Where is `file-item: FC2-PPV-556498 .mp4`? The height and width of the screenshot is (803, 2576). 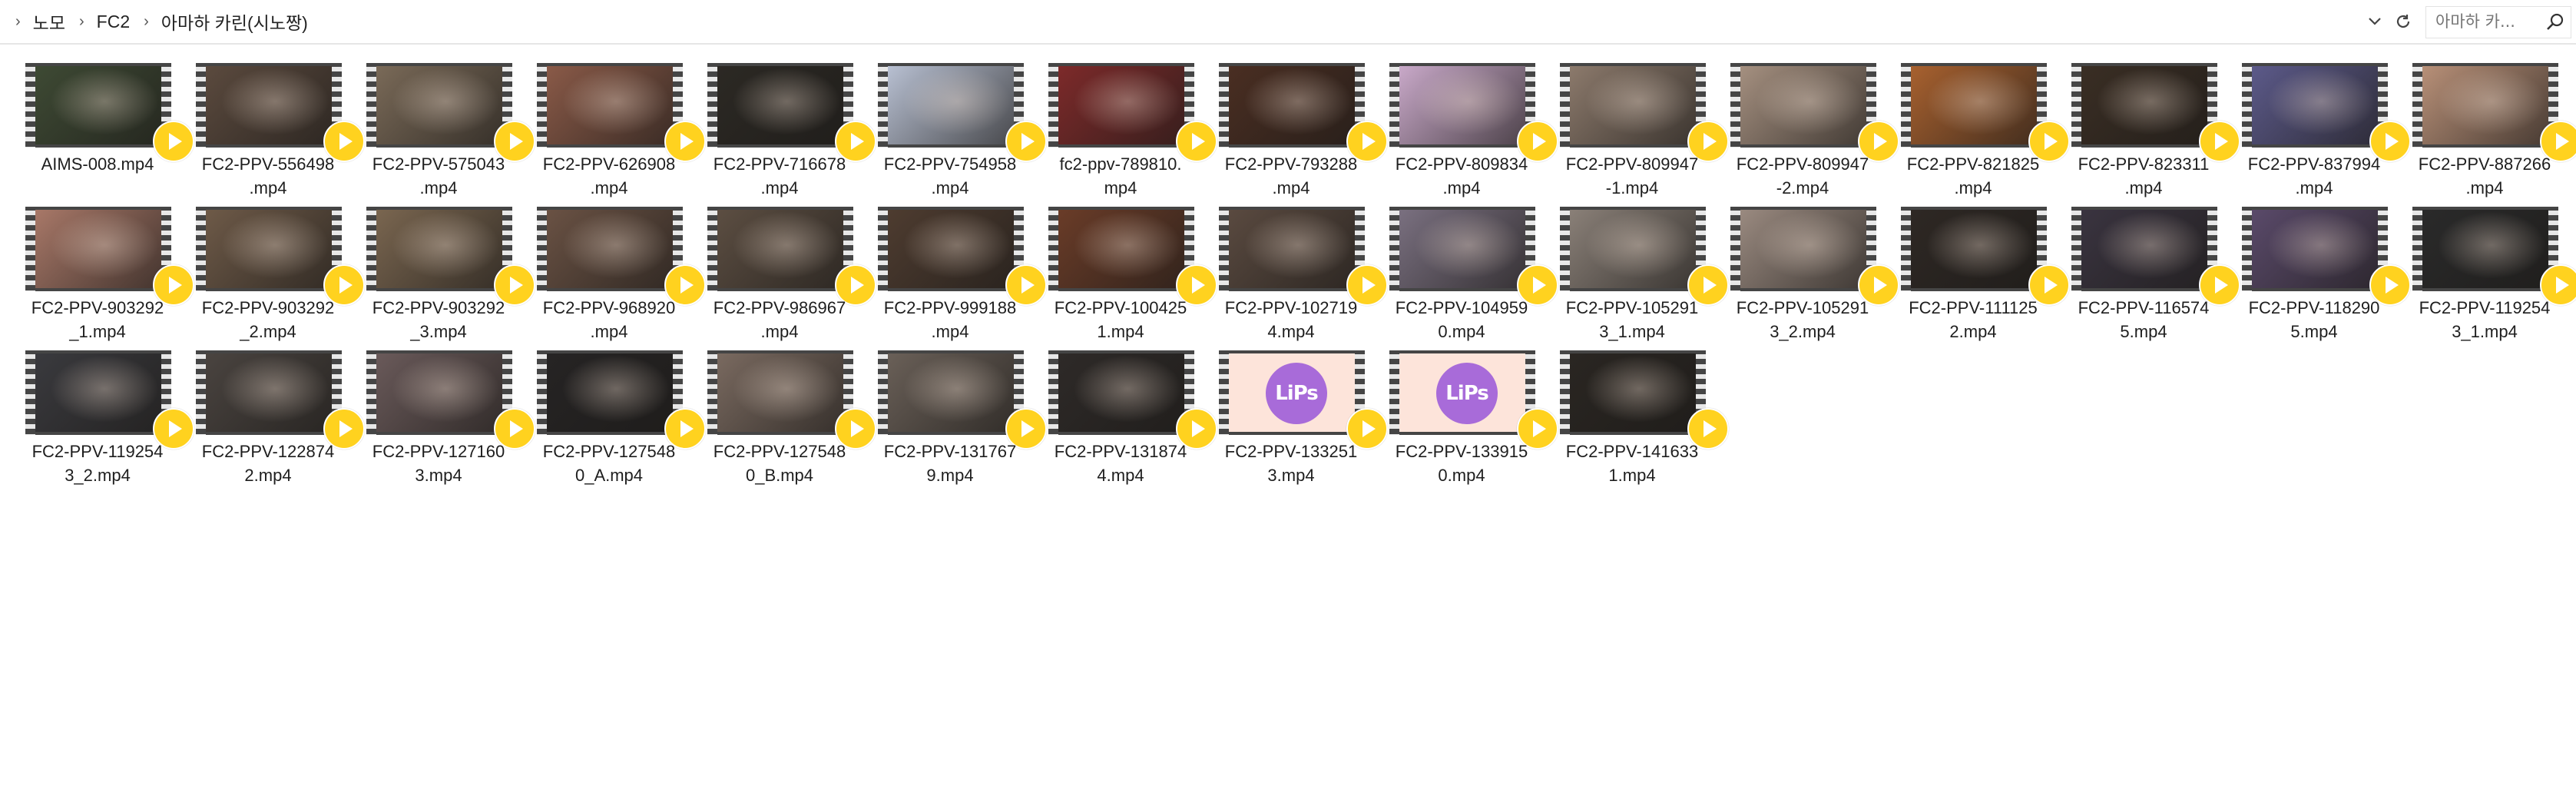 file-item: FC2-PPV-556498 .mp4 is located at coordinates (274, 127).